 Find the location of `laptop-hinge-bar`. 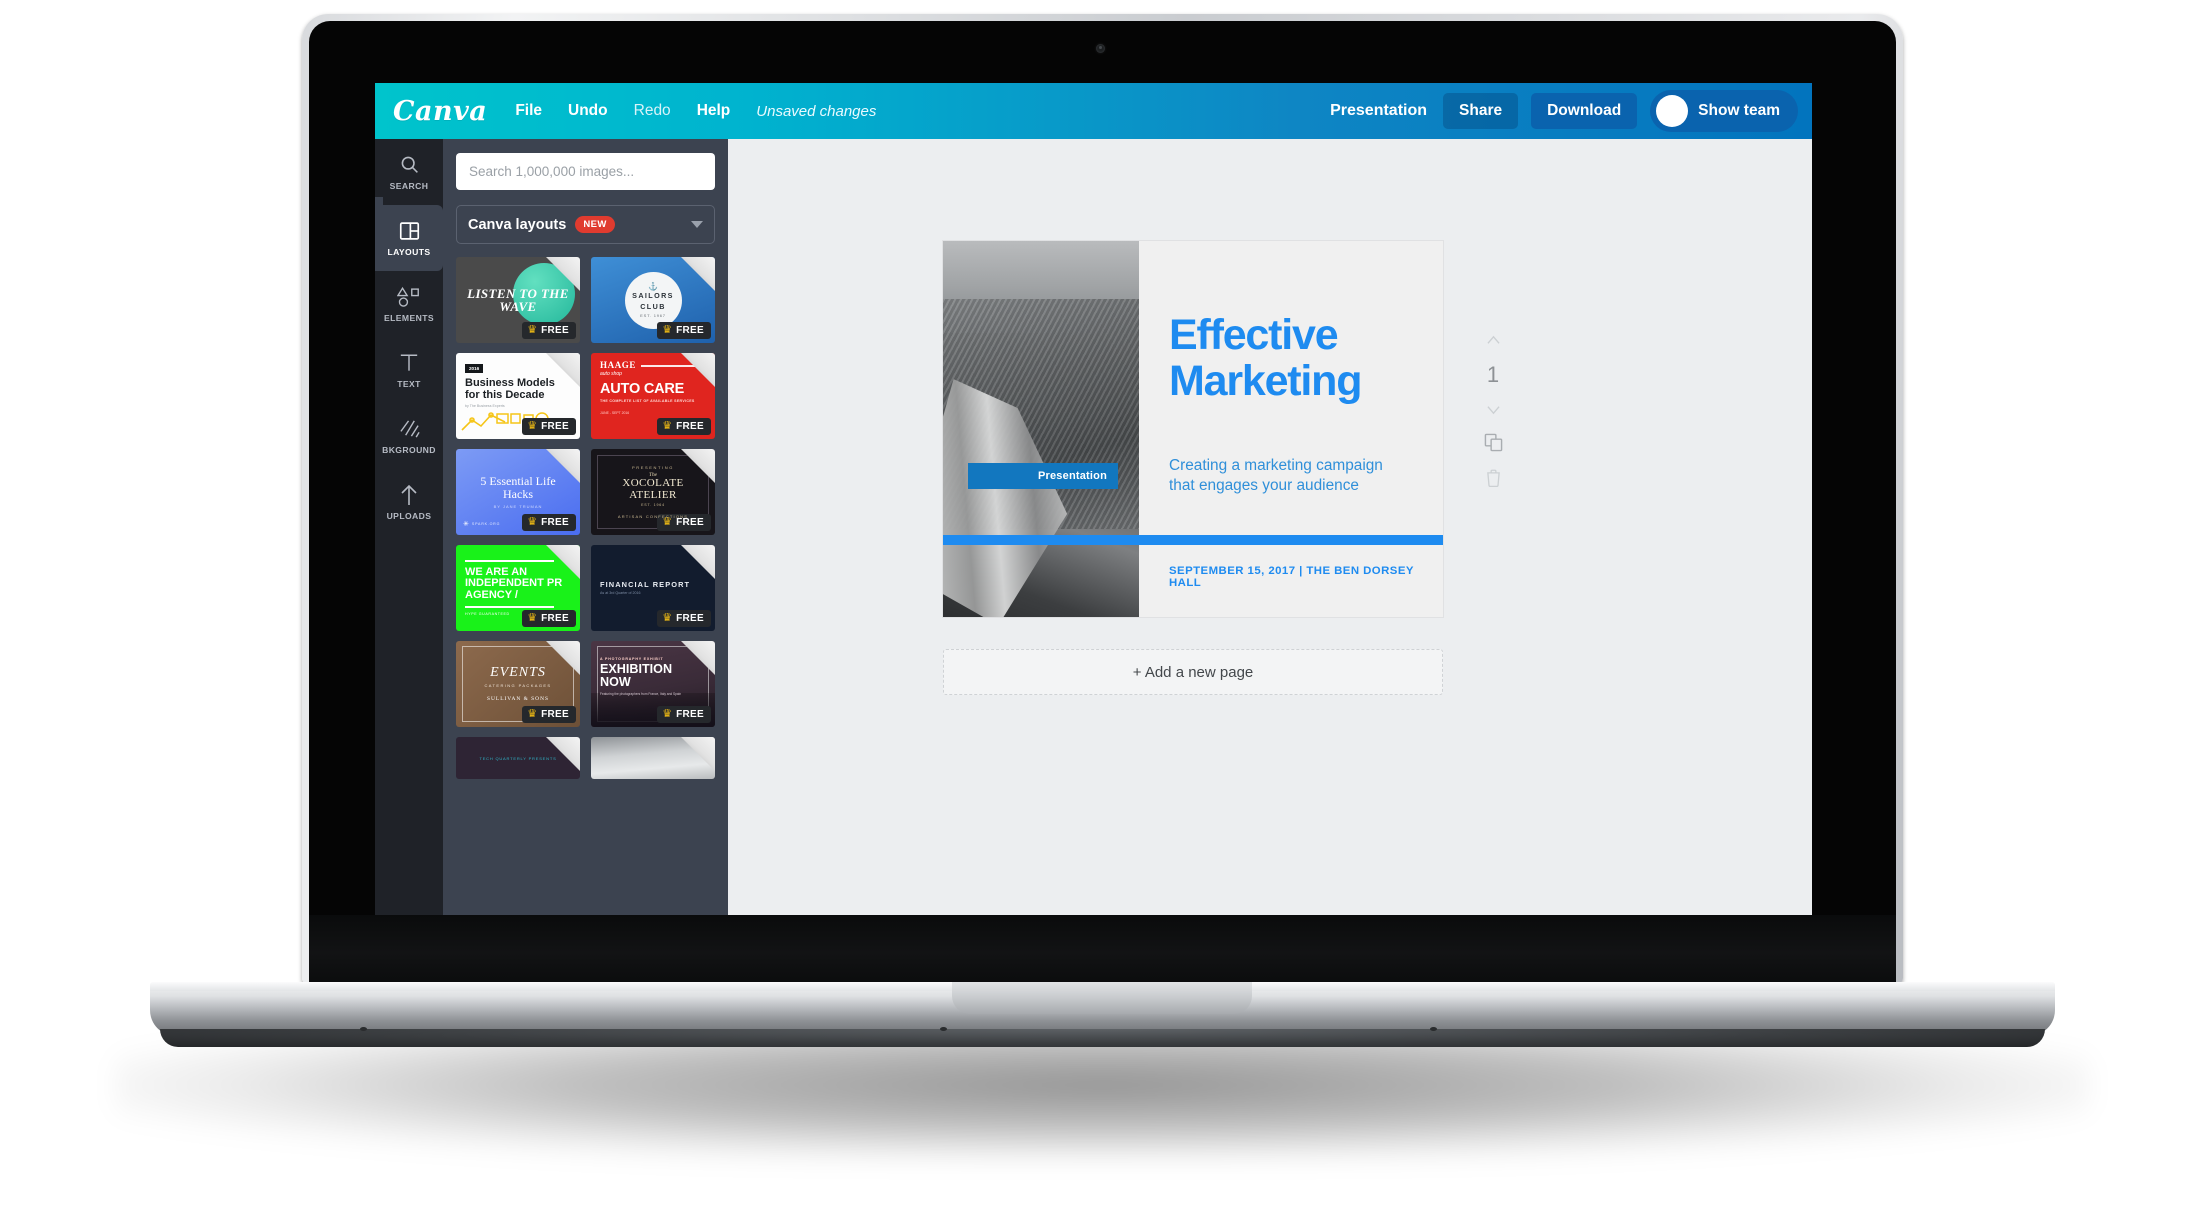

laptop-hinge-bar is located at coordinates (1102, 949).